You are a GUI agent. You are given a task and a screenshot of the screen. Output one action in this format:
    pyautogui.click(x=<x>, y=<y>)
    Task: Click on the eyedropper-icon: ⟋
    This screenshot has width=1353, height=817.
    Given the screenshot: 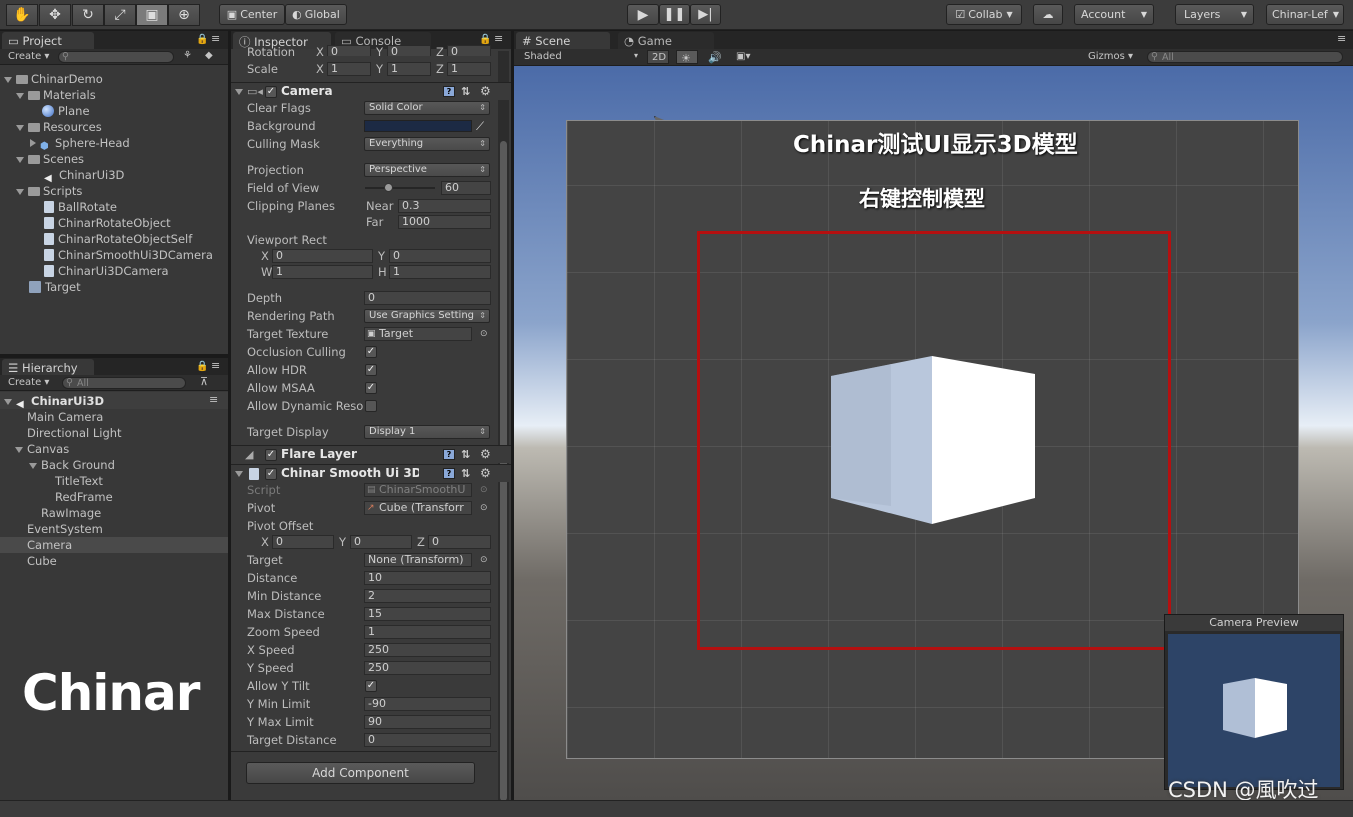 What is the action you would take?
    pyautogui.click(x=480, y=126)
    